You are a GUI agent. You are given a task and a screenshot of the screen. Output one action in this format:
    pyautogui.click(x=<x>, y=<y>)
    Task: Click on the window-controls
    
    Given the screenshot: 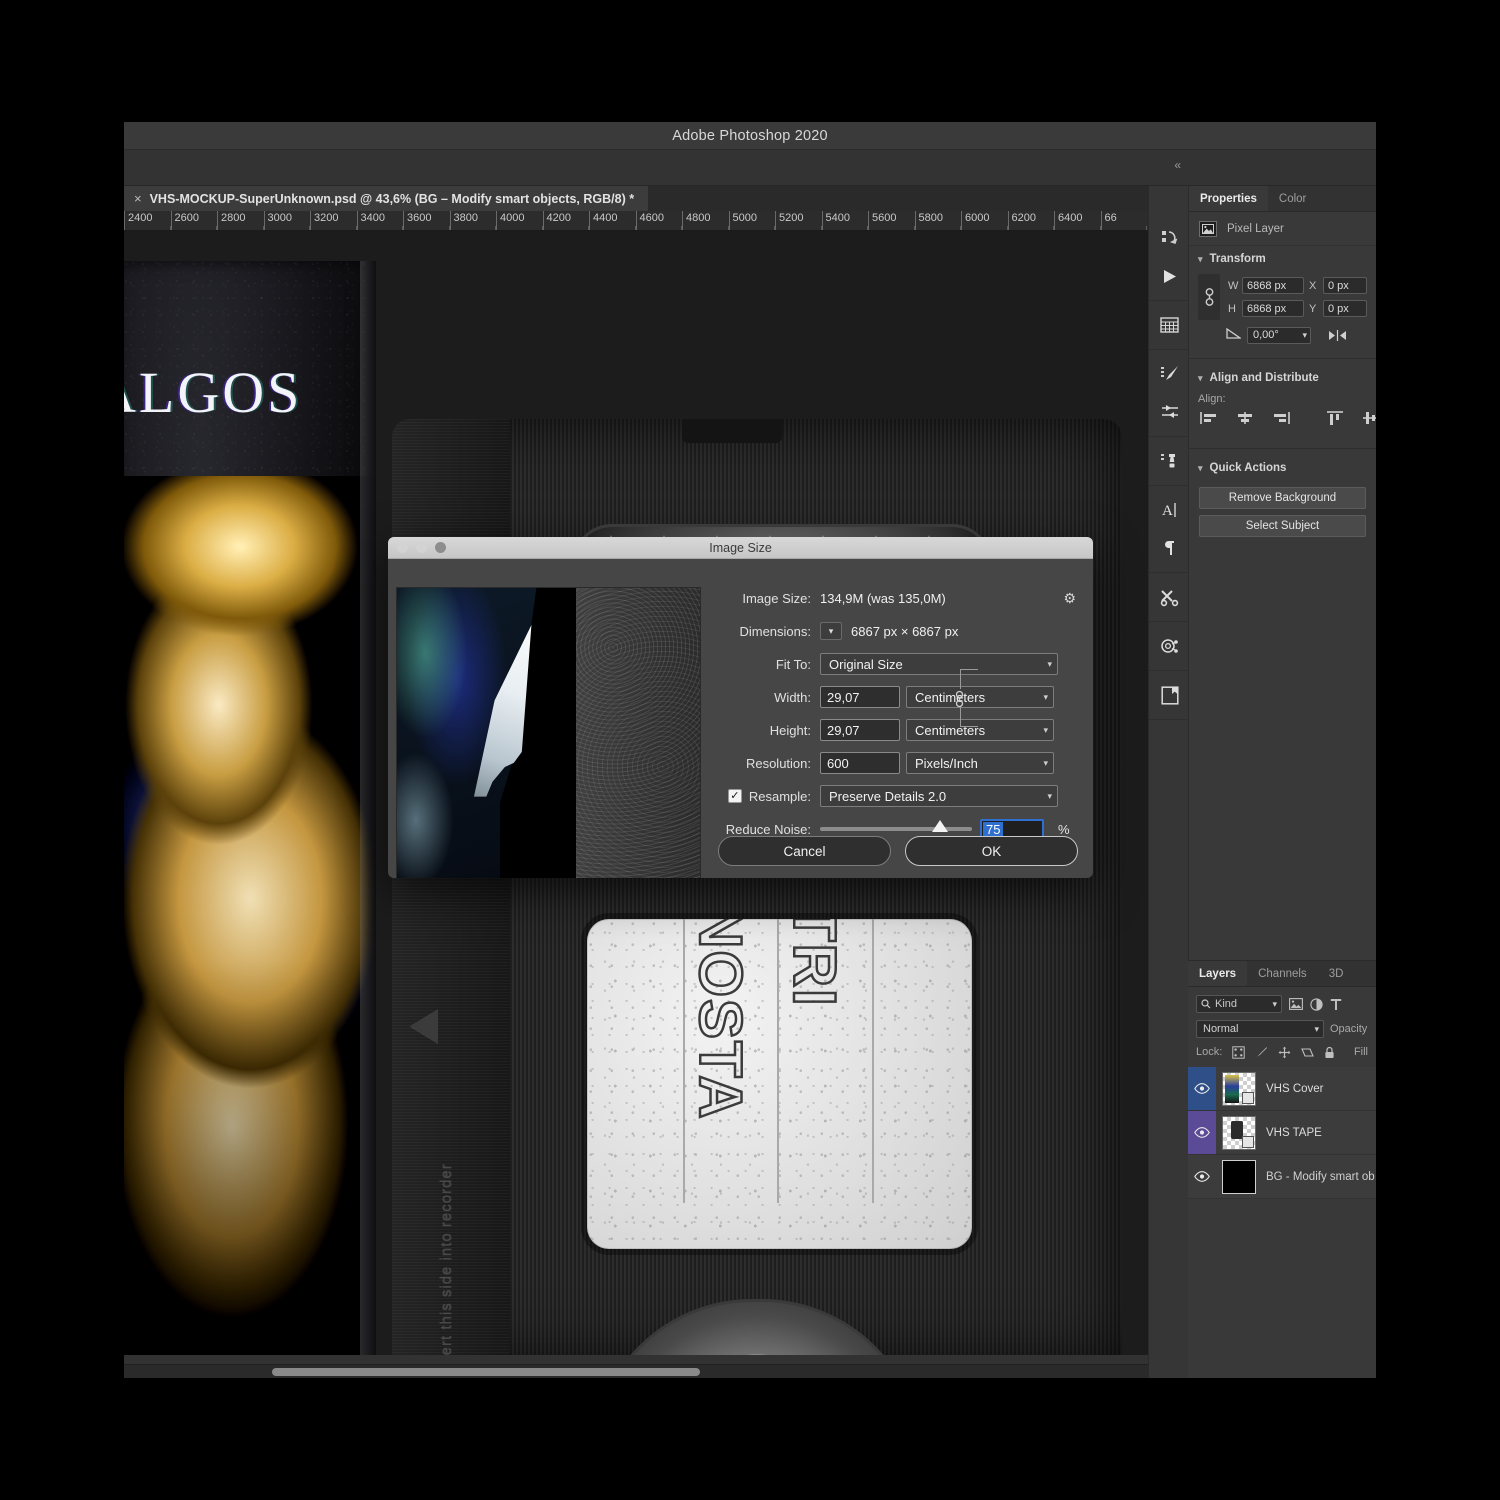 What is the action you would take?
    pyautogui.click(x=421, y=547)
    